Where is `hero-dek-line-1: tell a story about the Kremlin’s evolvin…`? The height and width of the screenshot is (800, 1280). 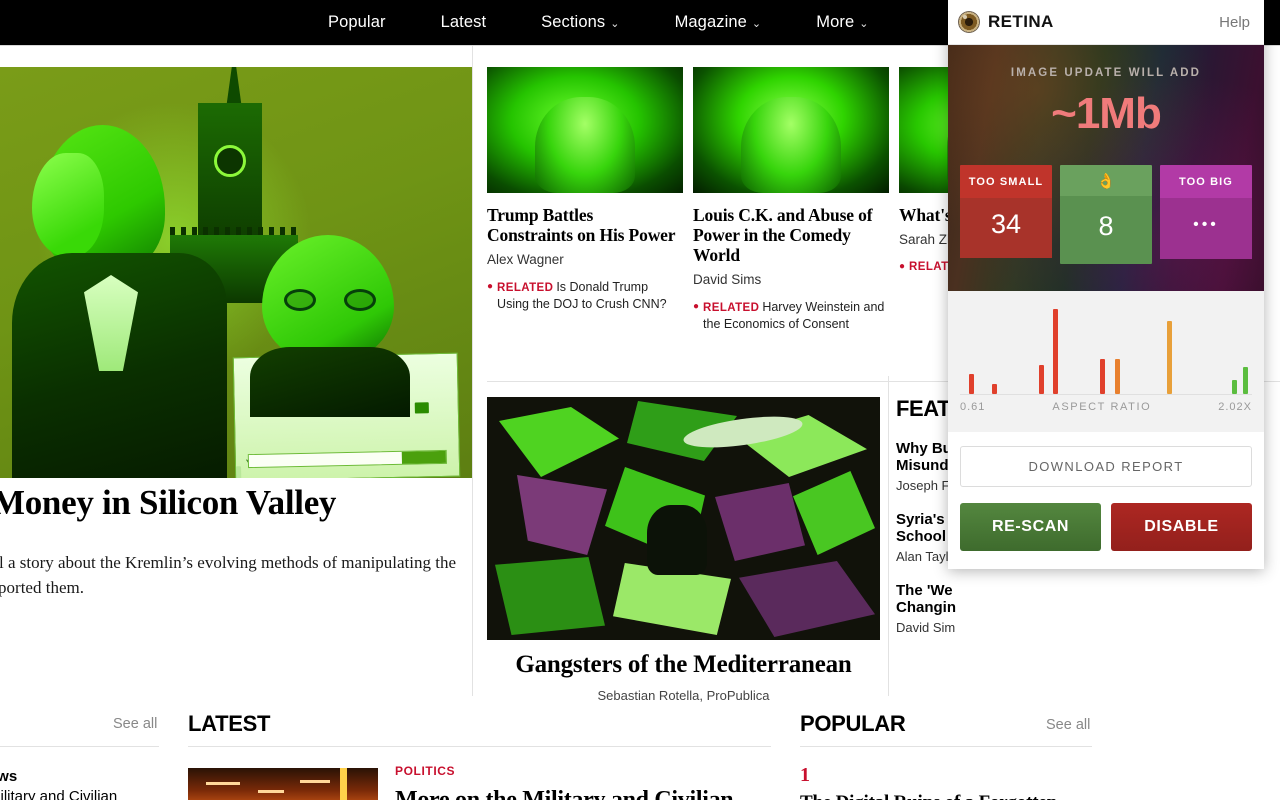
hero-dek-line-1: tell a story about the Kremlin’s evolvin… is located at coordinates (228, 562).